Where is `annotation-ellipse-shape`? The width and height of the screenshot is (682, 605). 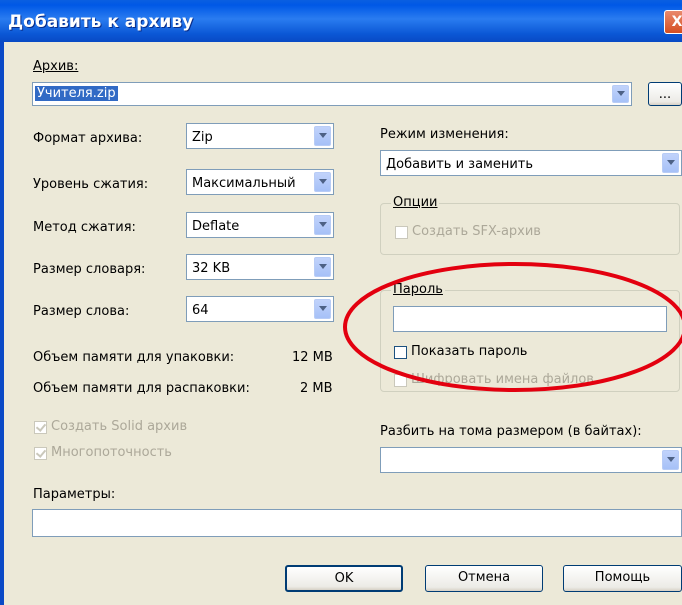 annotation-ellipse-shape is located at coordinates (512, 327).